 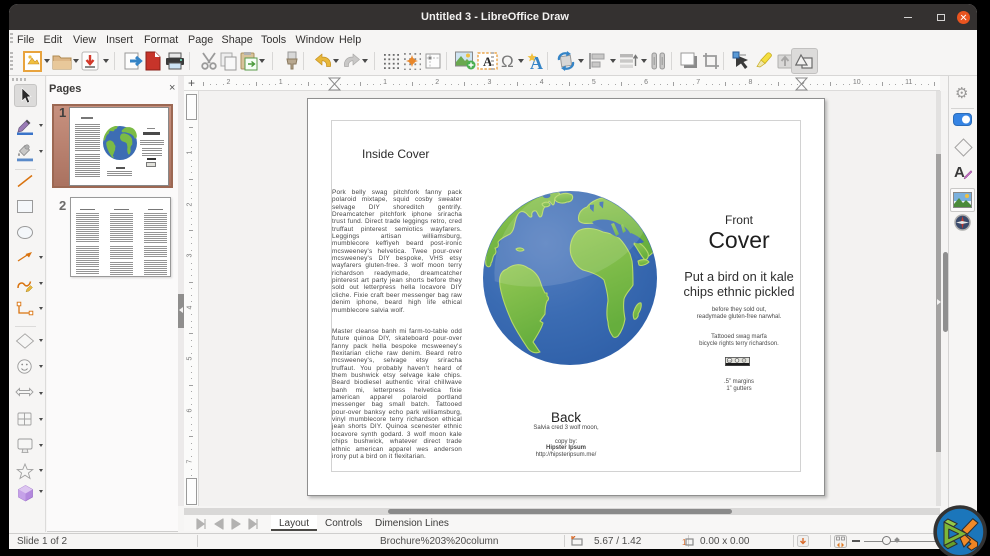 I want to click on svg-text: Ω, so click(x=507, y=61).